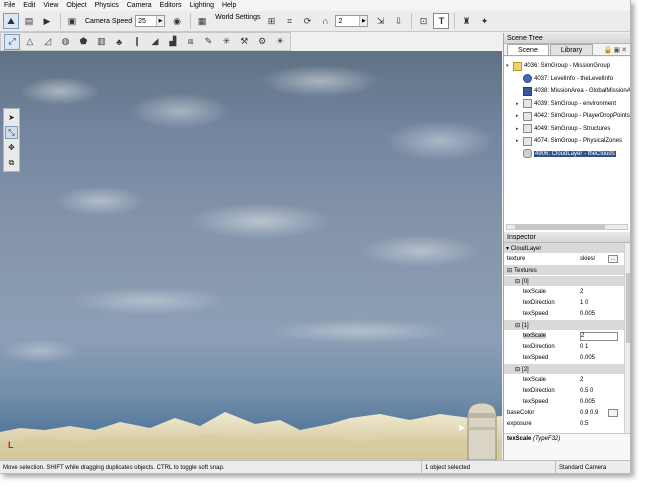  What do you see at coordinates (616, 50) in the screenshot?
I see `lock-icon: 🔒▣✕` at bounding box center [616, 50].